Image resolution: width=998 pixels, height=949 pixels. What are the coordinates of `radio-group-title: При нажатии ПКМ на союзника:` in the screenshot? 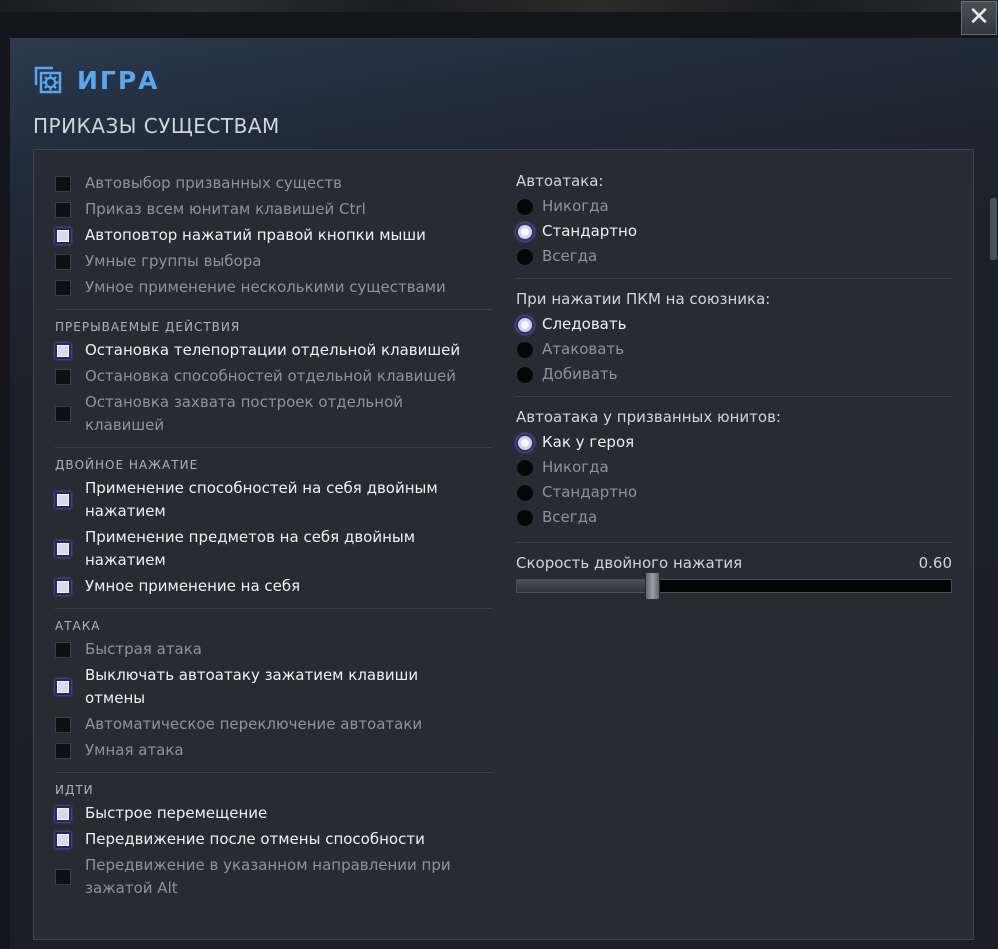 It's located at (643, 299).